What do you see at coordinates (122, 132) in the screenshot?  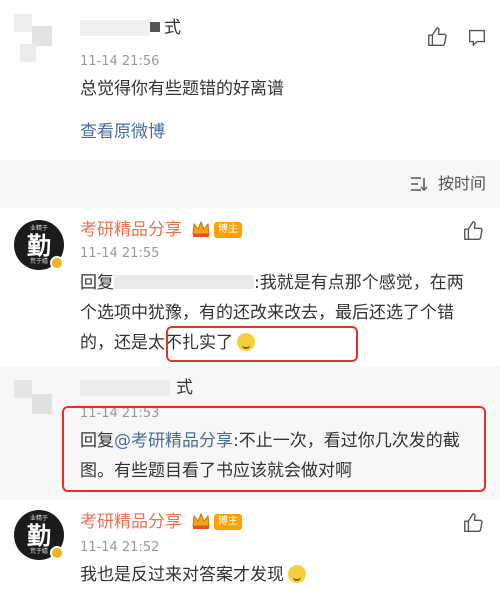 I see `view-original-link: 查看原微博` at bounding box center [122, 132].